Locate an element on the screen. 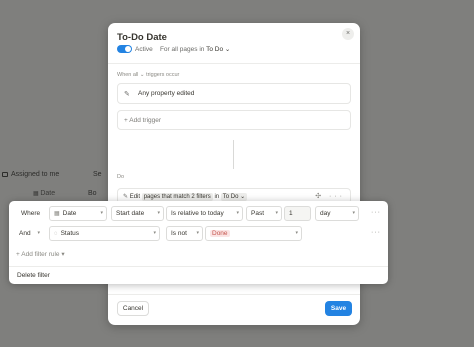  popover-divider is located at coordinates (198, 266).